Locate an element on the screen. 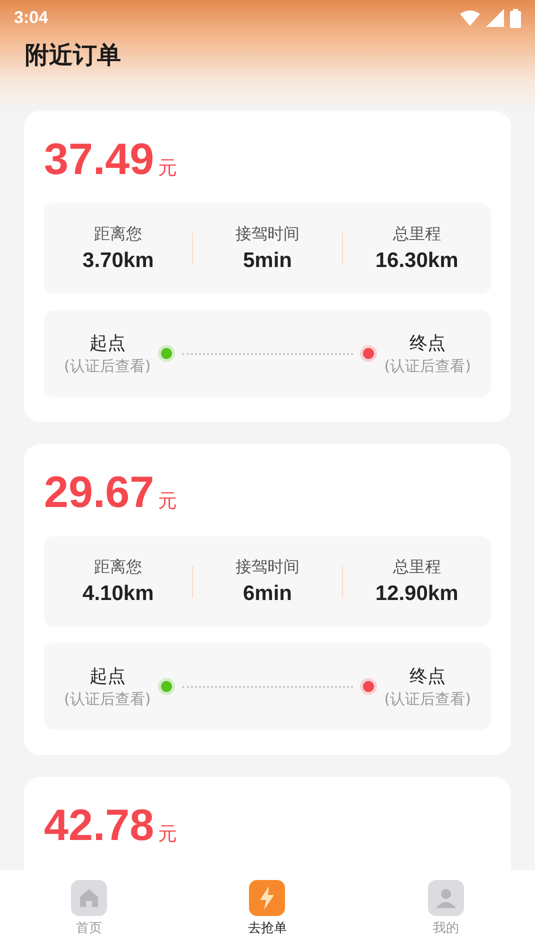  lightning-icon is located at coordinates (267, 898).